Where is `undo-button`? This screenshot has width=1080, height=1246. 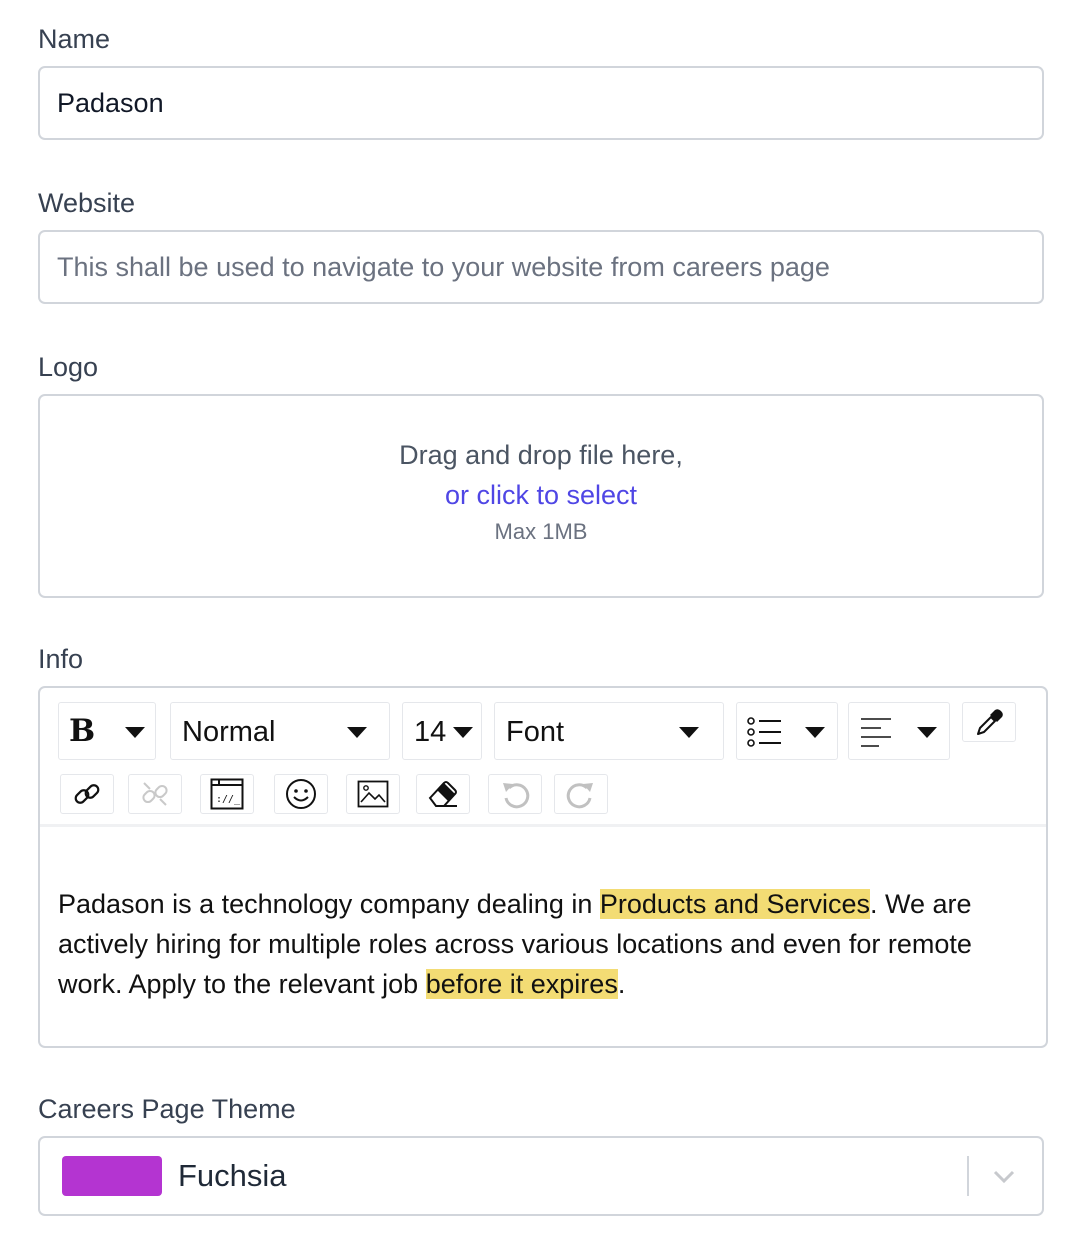 undo-button is located at coordinates (515, 794).